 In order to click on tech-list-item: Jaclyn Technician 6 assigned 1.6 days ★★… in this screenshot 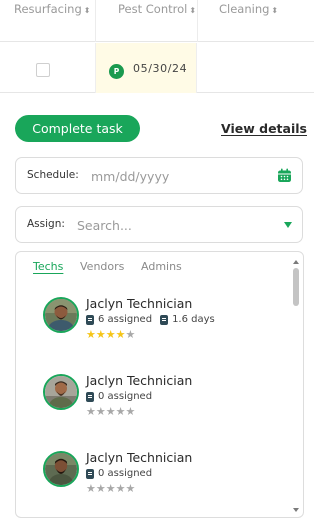, I will do `click(168, 326)`.